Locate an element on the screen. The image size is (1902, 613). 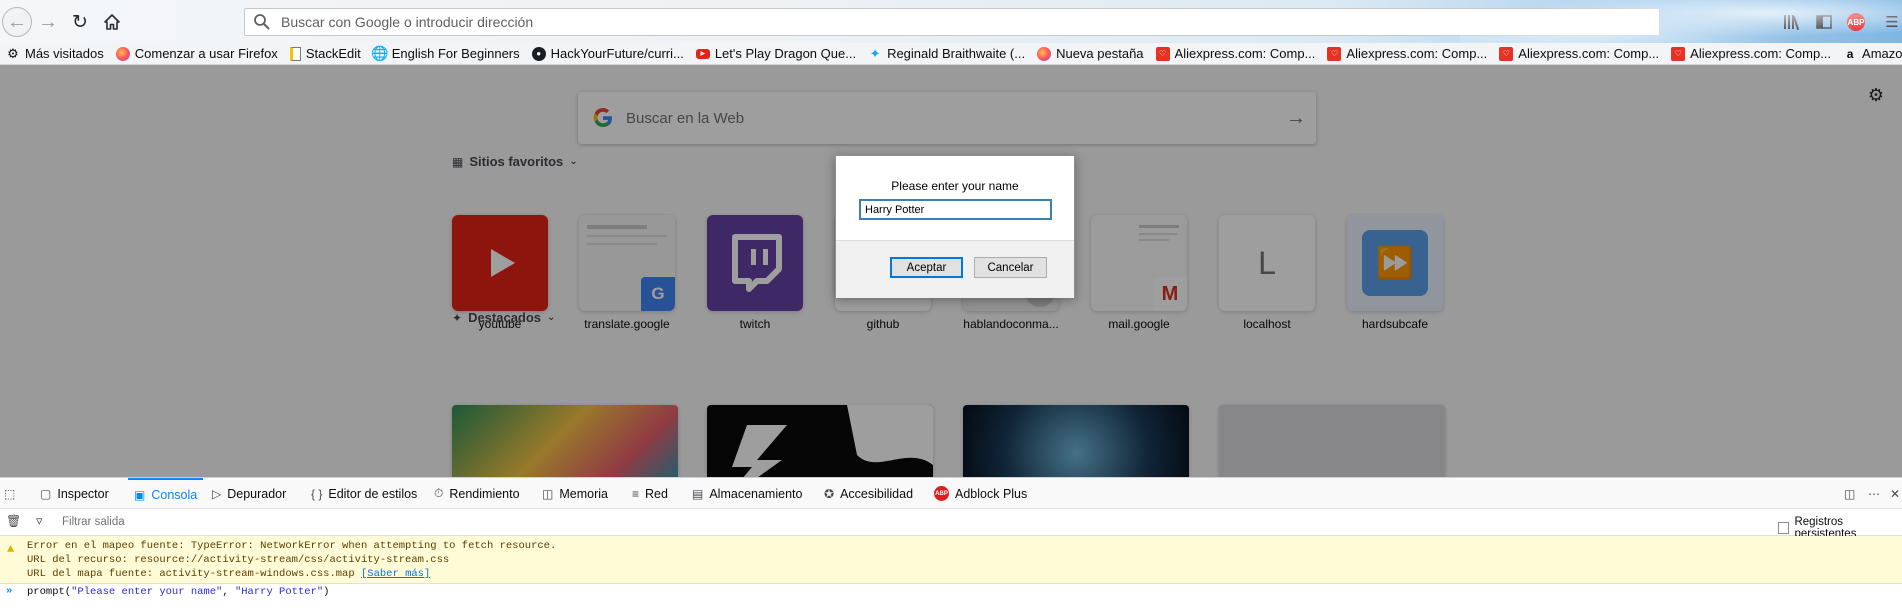
browser-toolbar: ← → ↻ ABP ☰ is located at coordinates (951, 21).